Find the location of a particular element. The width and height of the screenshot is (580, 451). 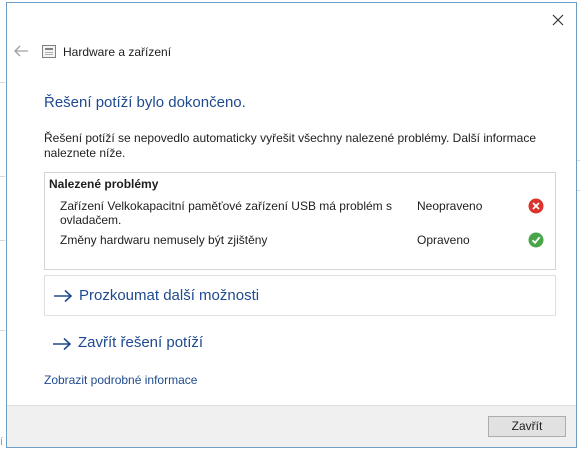

hardware-icon is located at coordinates (49, 51).